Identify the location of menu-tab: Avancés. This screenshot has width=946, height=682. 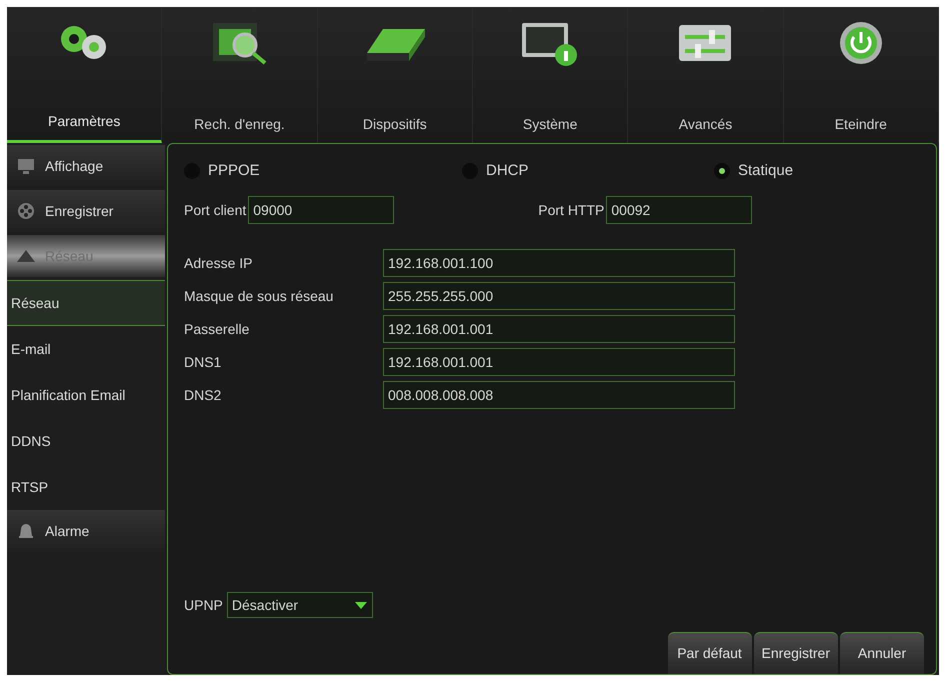
(706, 75).